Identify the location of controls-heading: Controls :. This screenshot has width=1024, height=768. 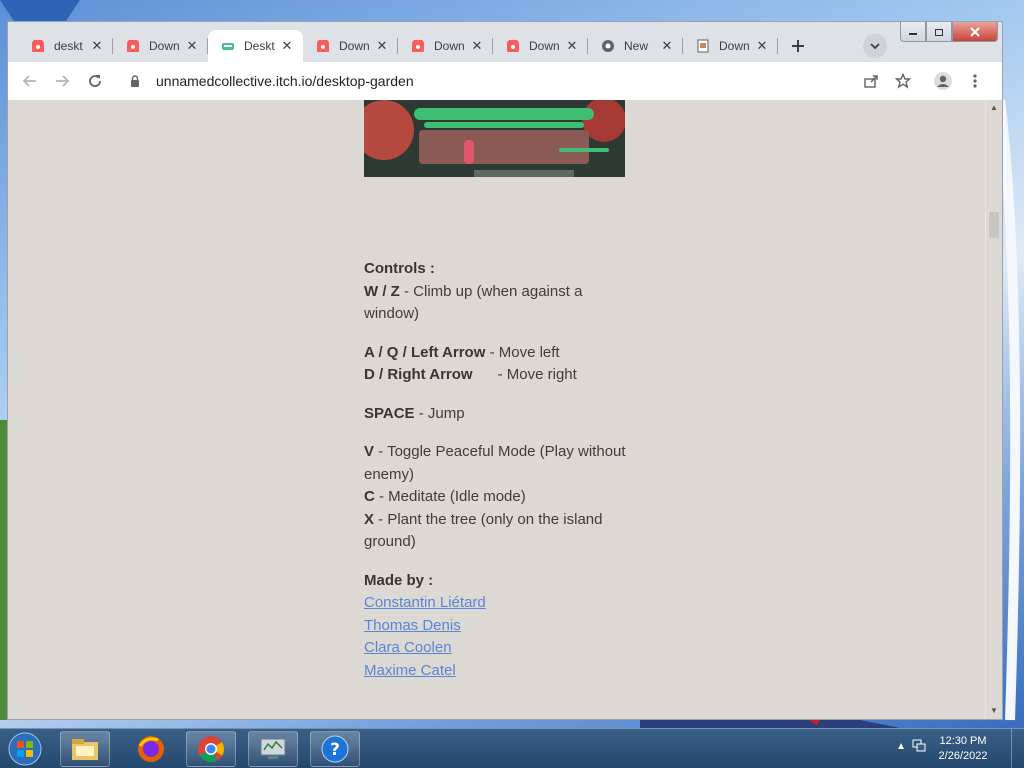
(399, 268).